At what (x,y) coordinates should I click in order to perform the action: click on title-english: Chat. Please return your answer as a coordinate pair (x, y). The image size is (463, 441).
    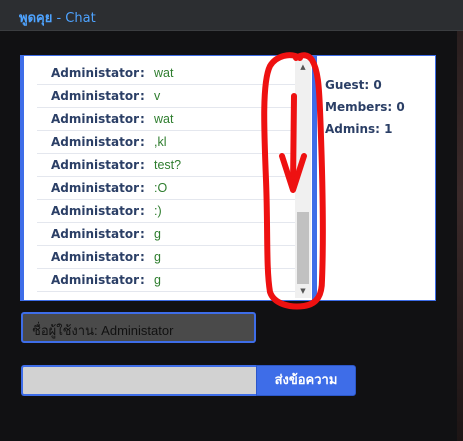
    Looking at the image, I should click on (80, 18).